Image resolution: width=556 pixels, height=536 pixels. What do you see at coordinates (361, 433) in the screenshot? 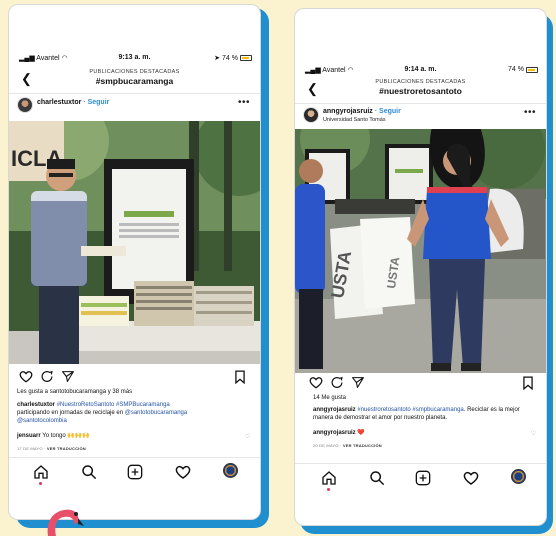
I see `comment-emoji: ❤️` at bounding box center [361, 433].